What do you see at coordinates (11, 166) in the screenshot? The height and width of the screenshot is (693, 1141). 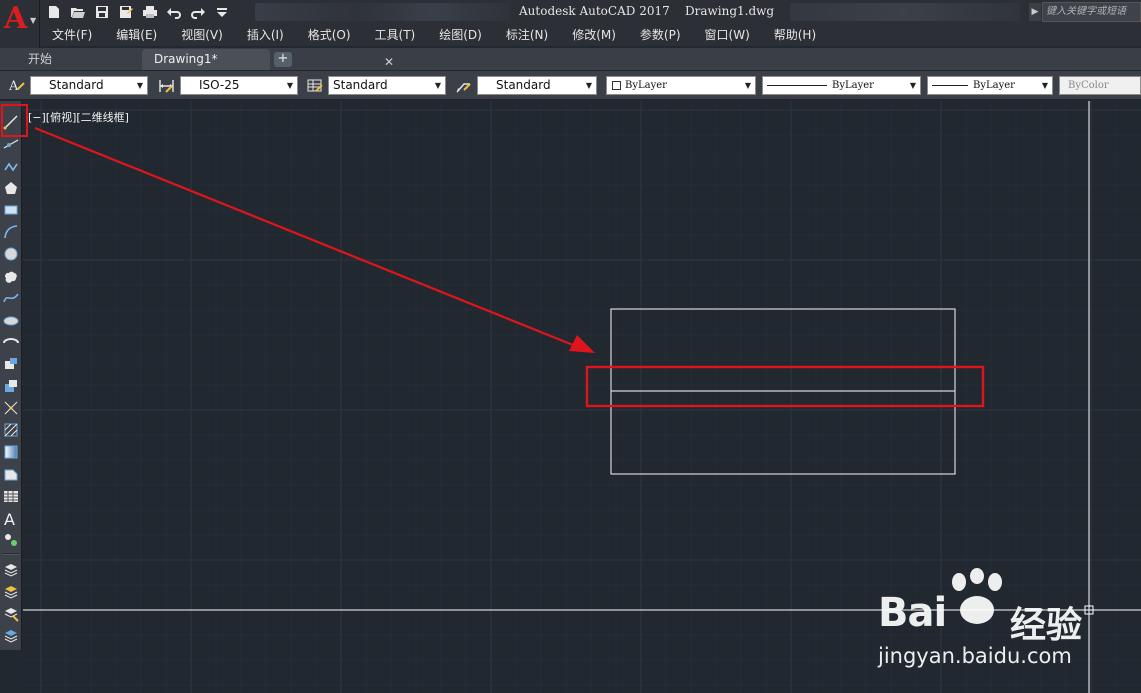 I see `polyline-icon` at bounding box center [11, 166].